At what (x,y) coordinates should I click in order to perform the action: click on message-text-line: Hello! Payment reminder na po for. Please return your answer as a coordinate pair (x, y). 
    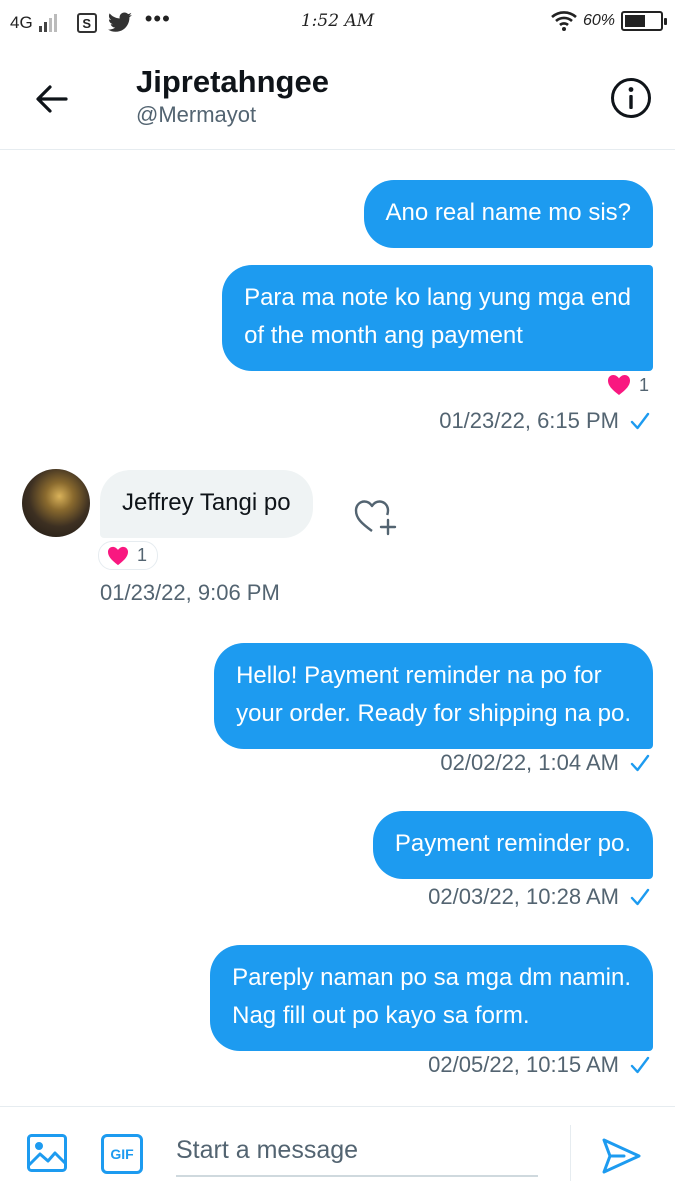
    Looking at the image, I should click on (419, 675).